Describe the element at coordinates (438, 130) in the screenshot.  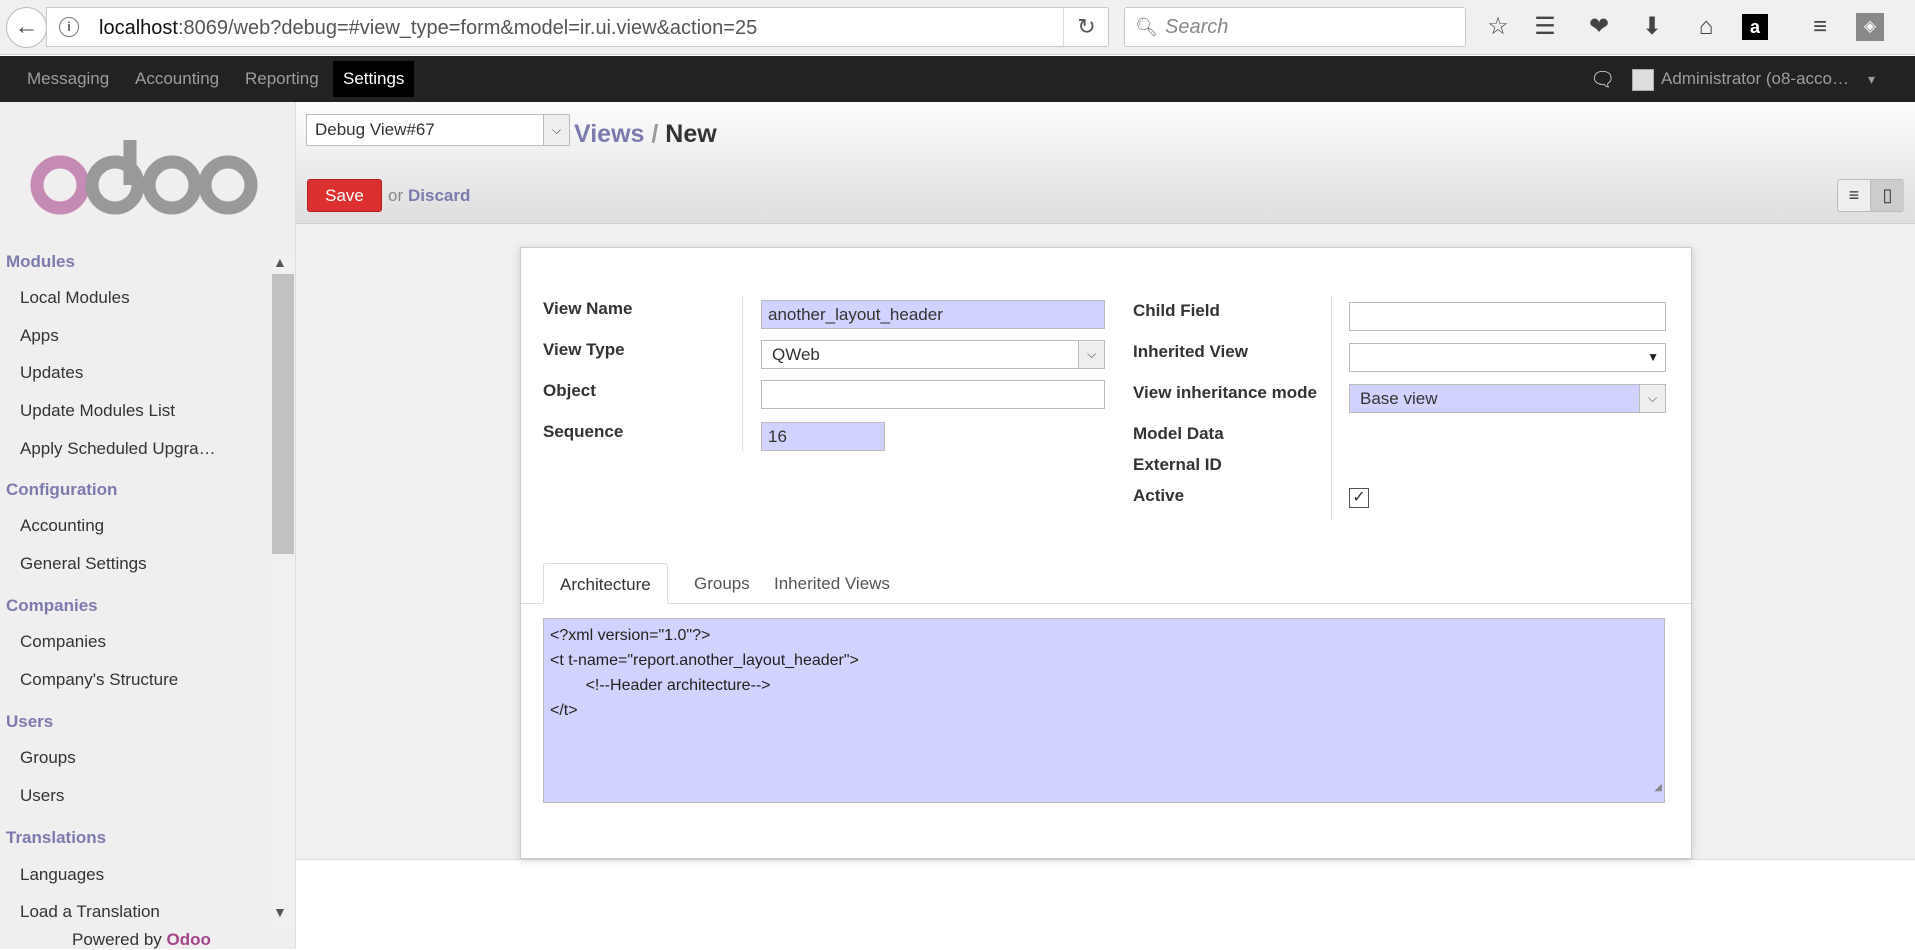
I see `debug-view-select: Debug View#67 ⌵` at that location.